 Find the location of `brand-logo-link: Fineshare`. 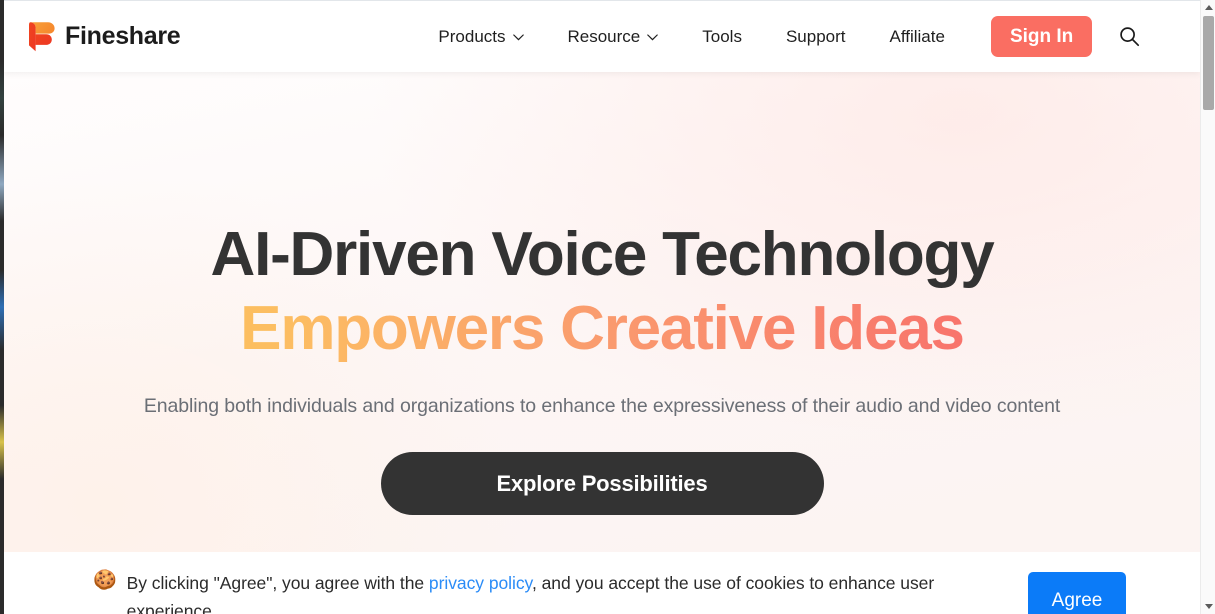

brand-logo-link: Fineshare is located at coordinates (103, 36).